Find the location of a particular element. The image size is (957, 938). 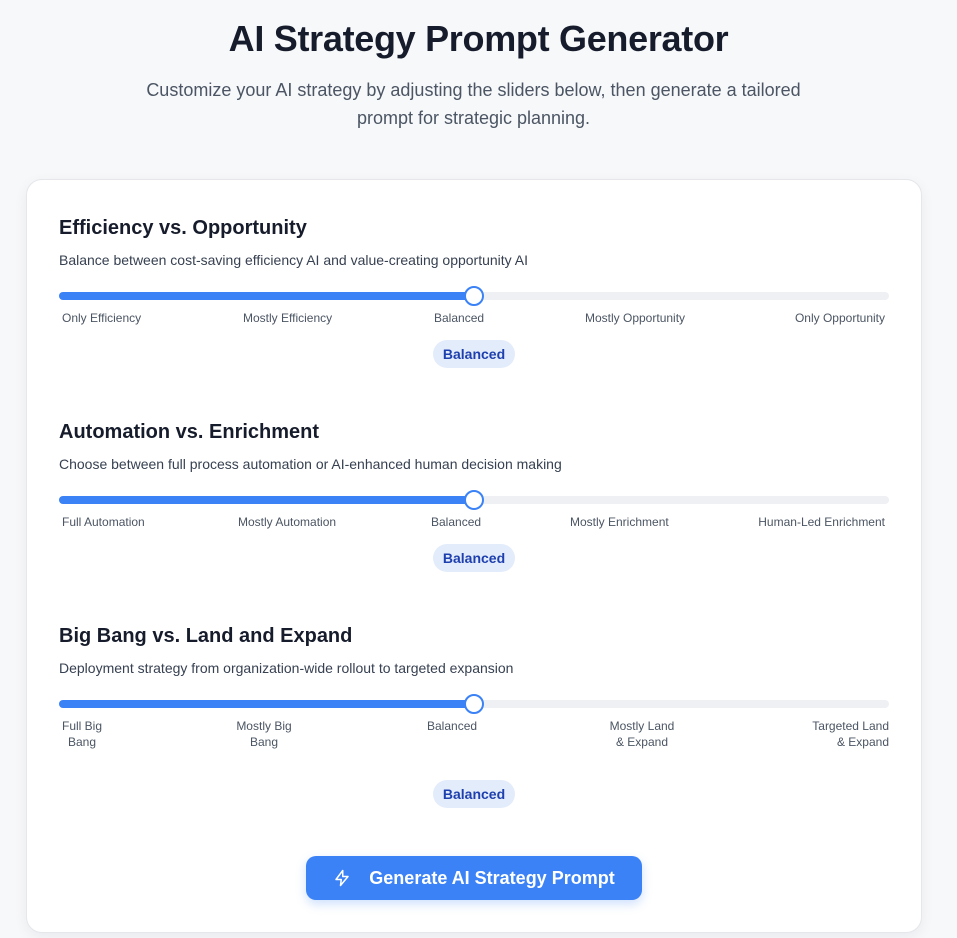

tick-label: Targeted Land & Expand is located at coordinates (850, 734).